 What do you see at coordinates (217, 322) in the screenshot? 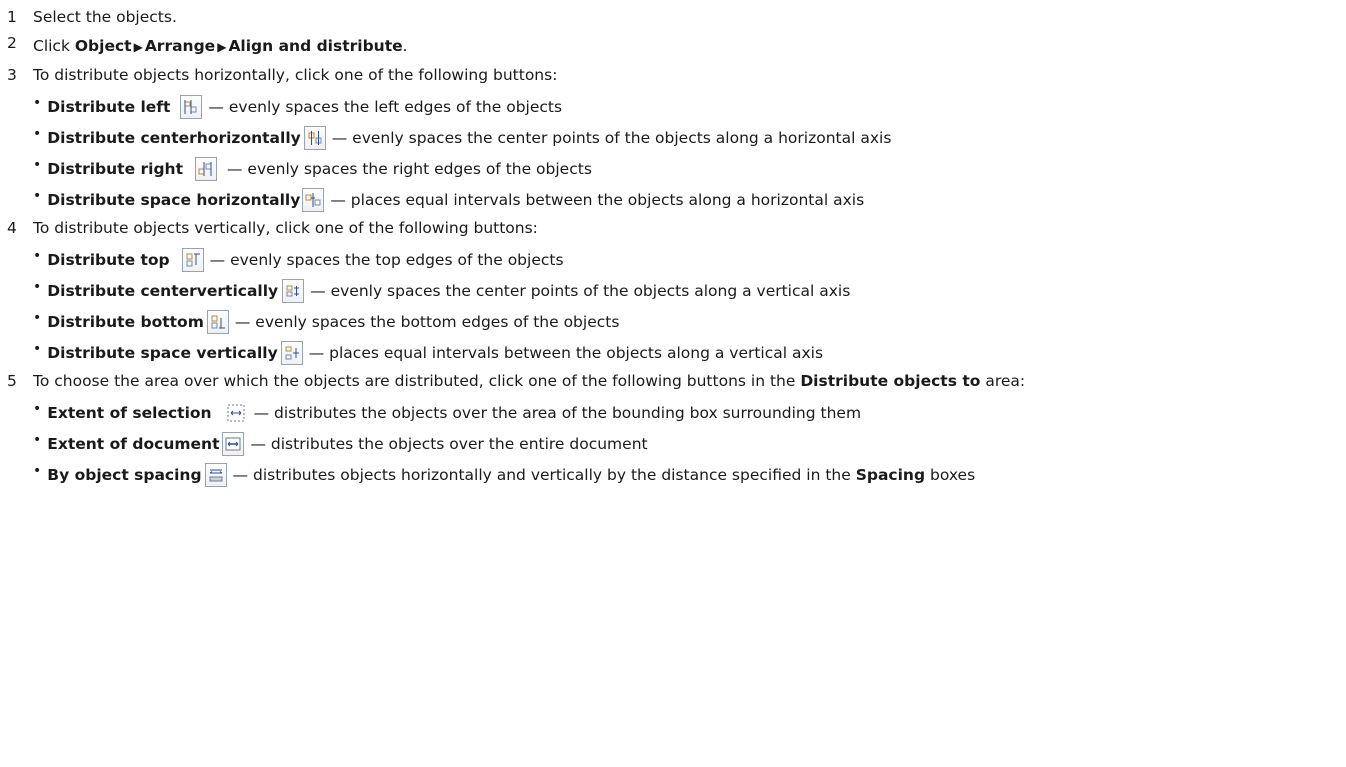
I see `distribute-bottom-icon` at bounding box center [217, 322].